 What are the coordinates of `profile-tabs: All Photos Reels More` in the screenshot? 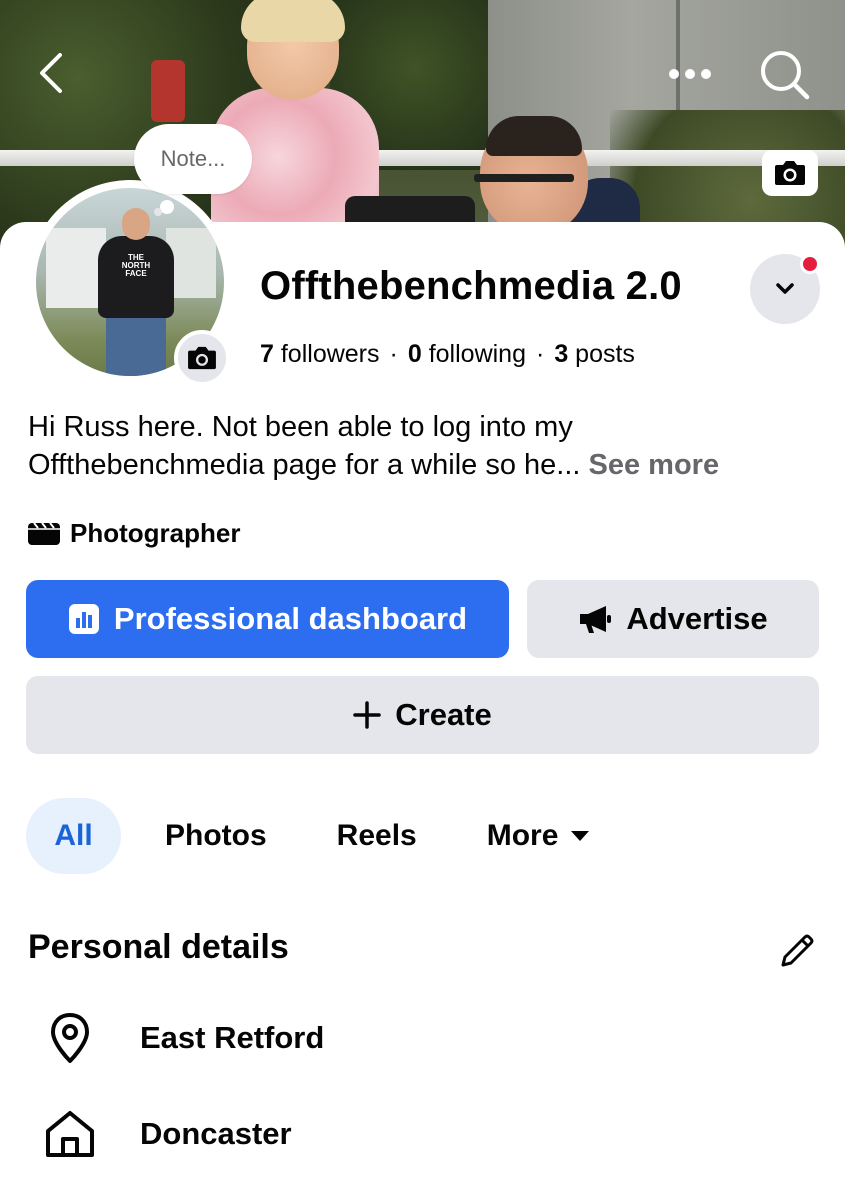 It's located at (343, 836).